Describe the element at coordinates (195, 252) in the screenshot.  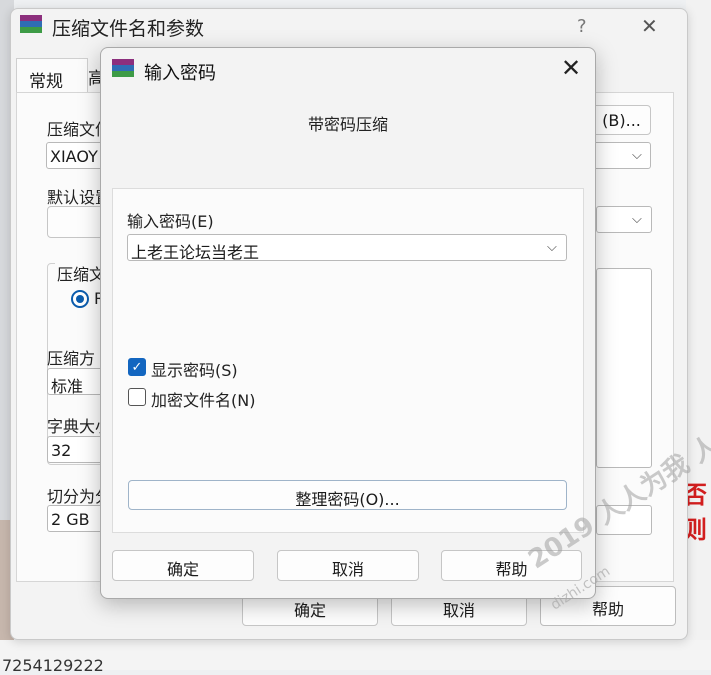
I see `password-value: 上老王论坛当老王` at that location.